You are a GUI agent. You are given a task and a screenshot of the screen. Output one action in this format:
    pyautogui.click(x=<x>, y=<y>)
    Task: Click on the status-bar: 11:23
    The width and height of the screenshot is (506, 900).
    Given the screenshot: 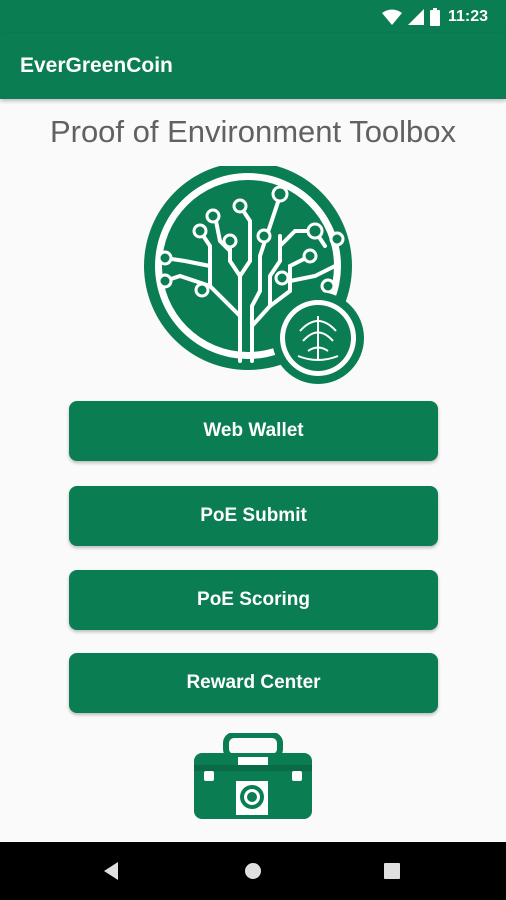 What is the action you would take?
    pyautogui.click(x=253, y=16)
    